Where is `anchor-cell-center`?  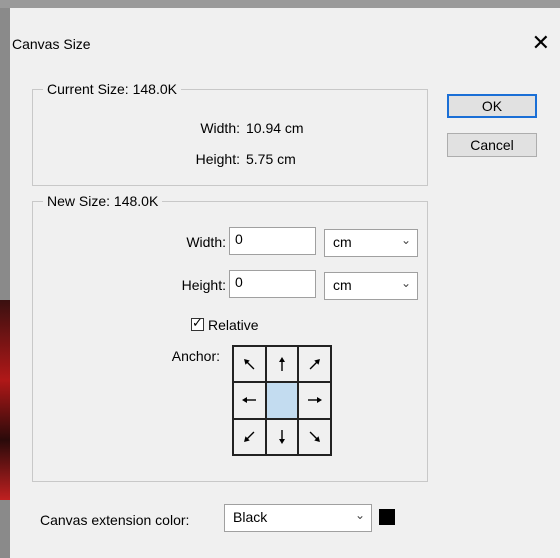
anchor-cell-center is located at coordinates (282, 400).